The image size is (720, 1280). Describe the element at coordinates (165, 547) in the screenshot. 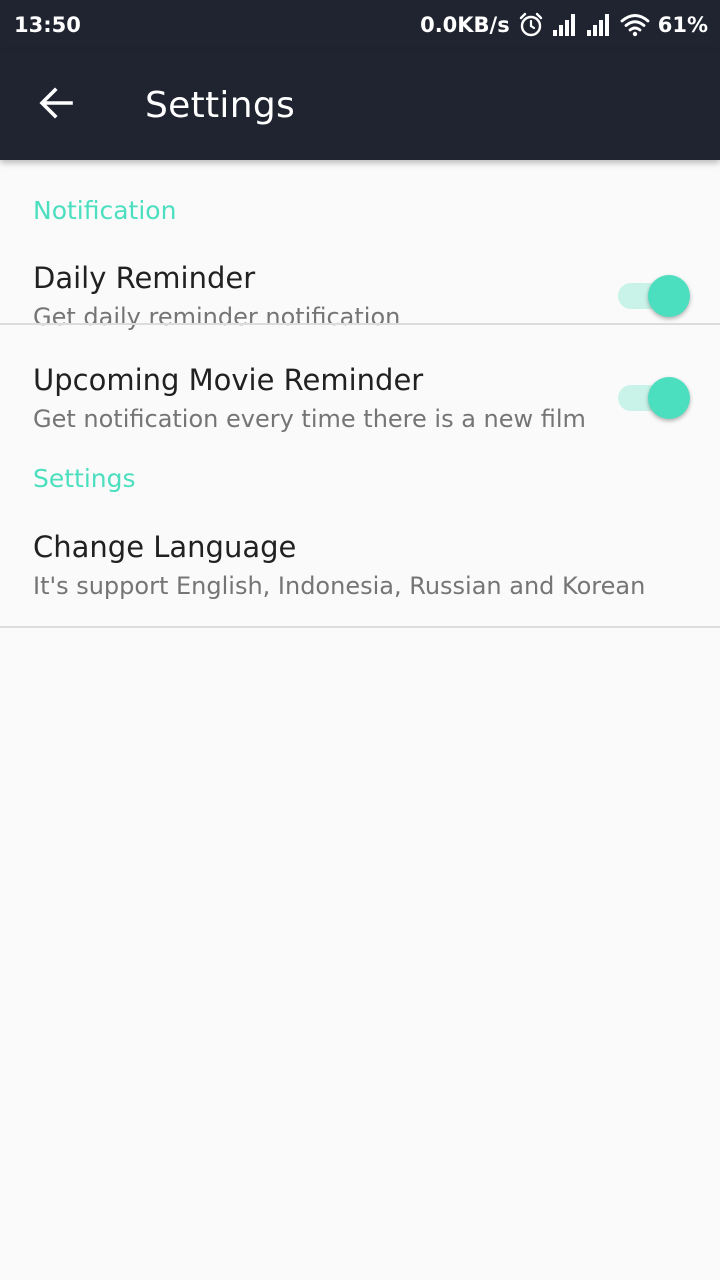

I see `change-language-title: Change Language` at that location.